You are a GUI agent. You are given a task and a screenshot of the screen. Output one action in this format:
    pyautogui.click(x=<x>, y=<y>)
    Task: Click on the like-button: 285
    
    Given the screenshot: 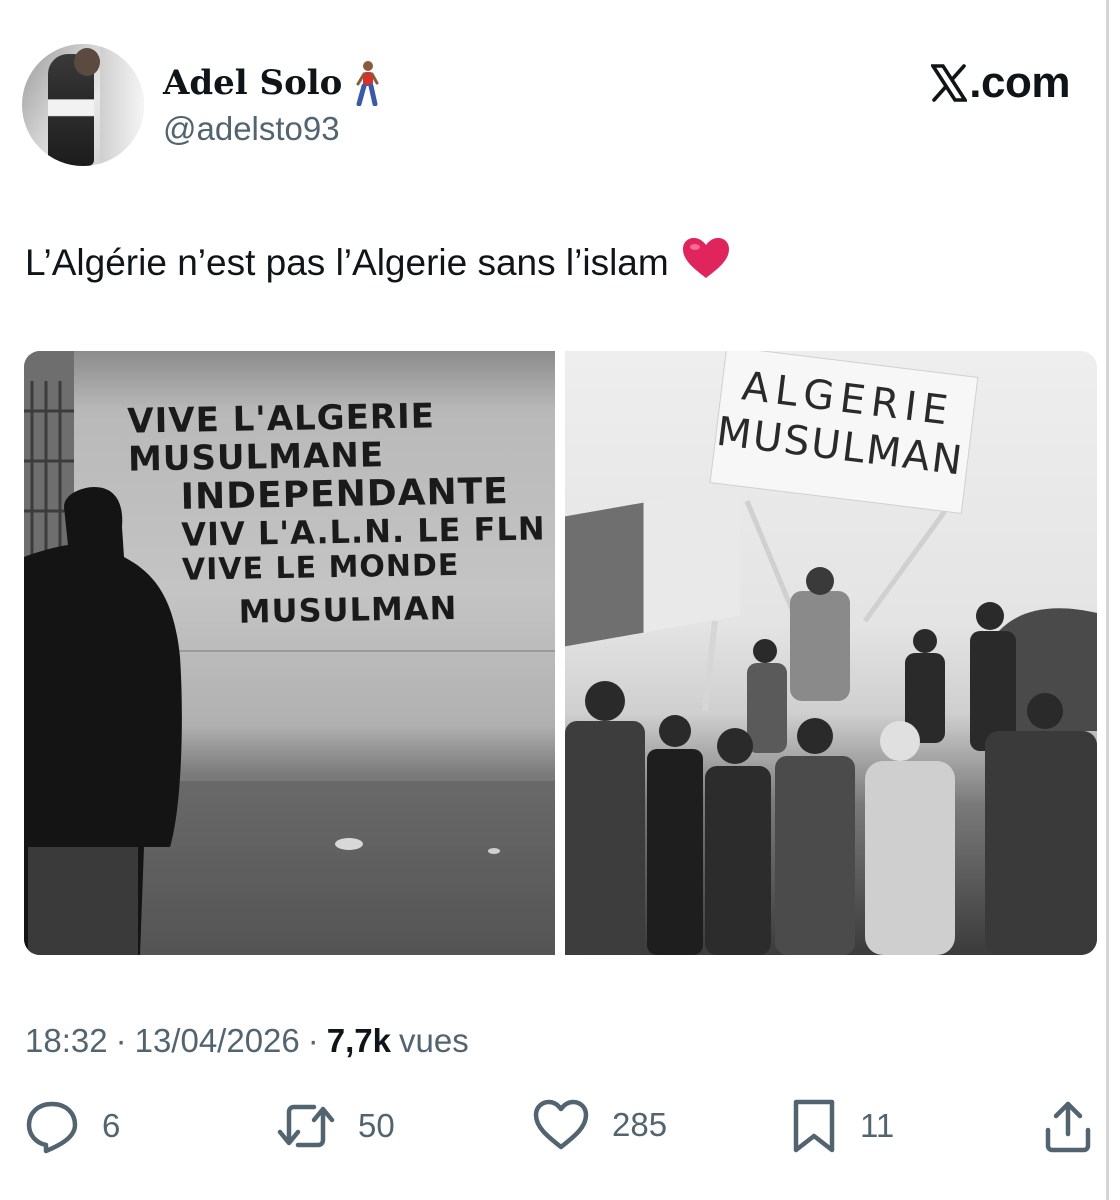 What is the action you would take?
    pyautogui.click(x=599, y=1125)
    